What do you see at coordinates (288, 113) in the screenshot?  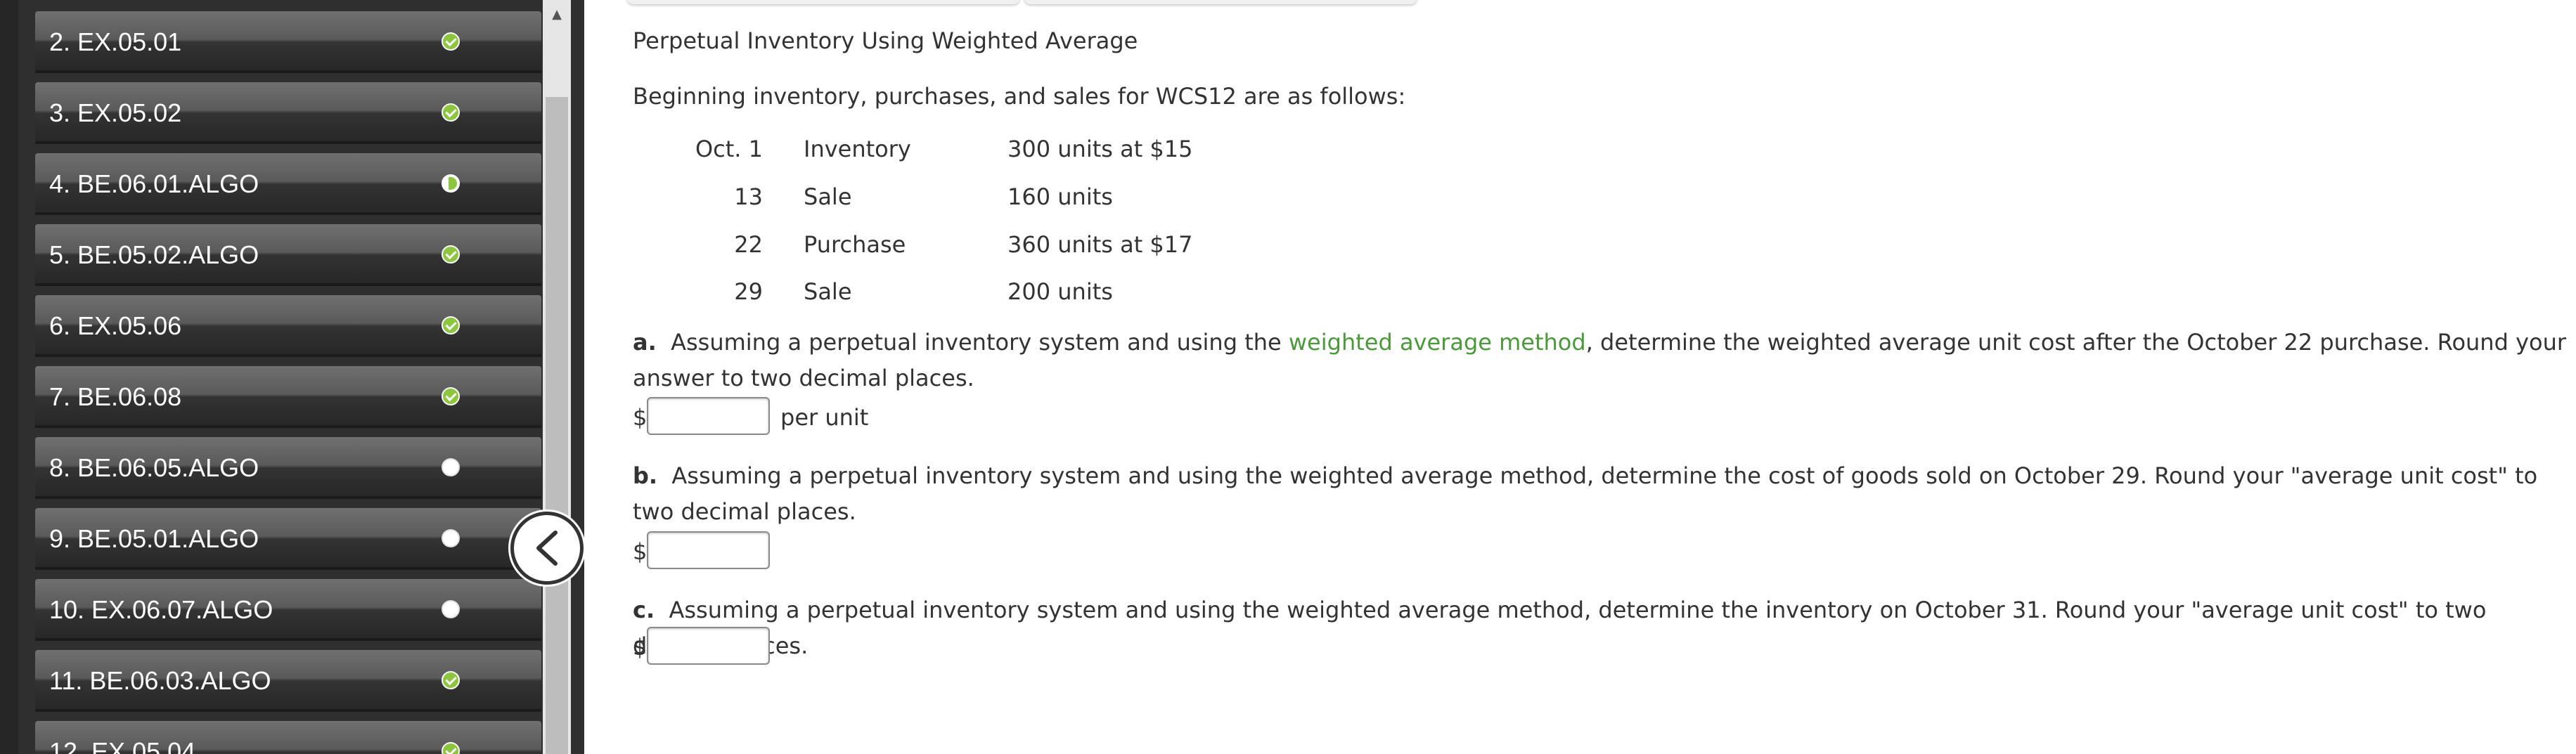 I see `sidebar-item-ex-05-02: 3. EX.05.02` at bounding box center [288, 113].